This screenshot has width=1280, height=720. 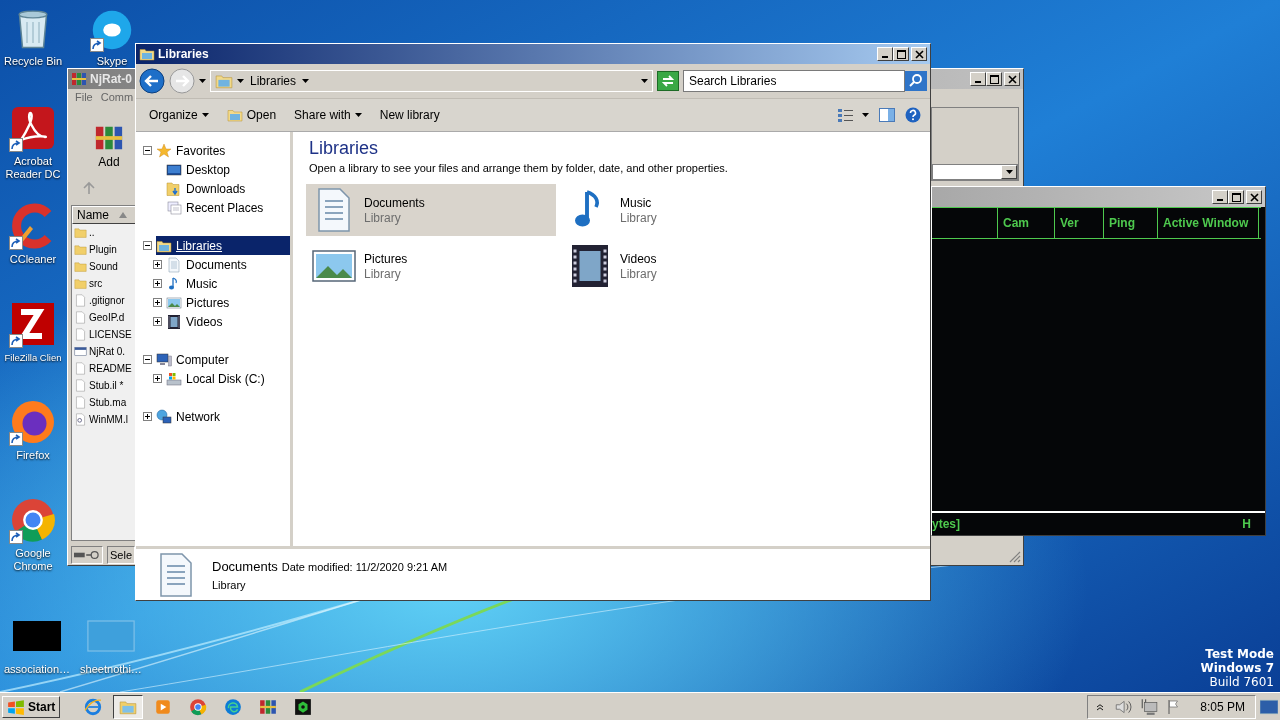 I want to click on menu-button: Organize, so click(x=179, y=115).